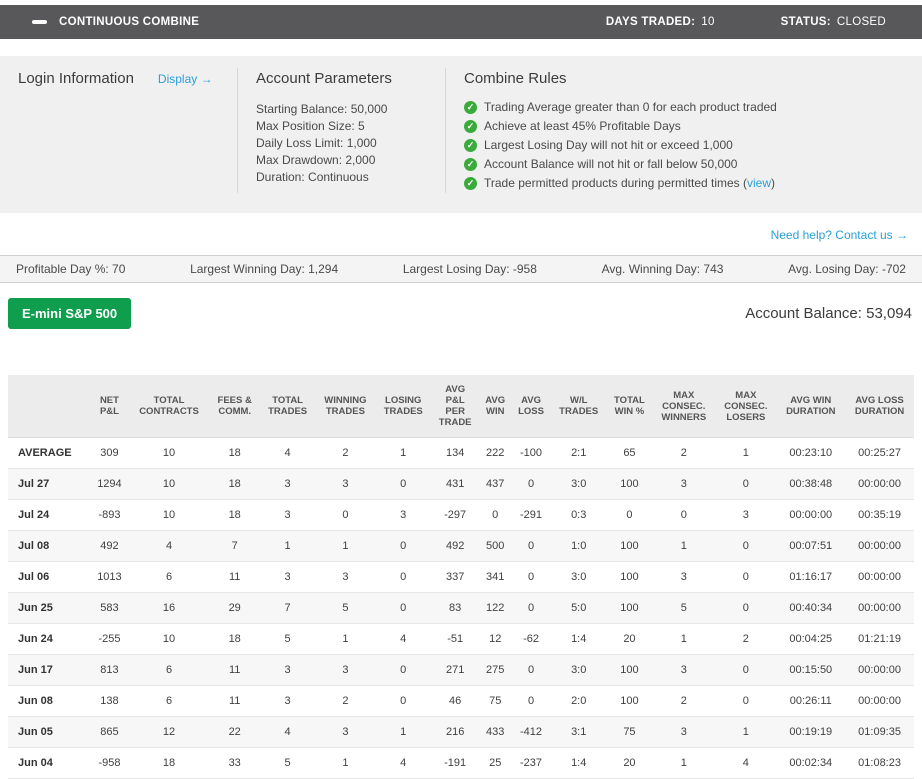  What do you see at coordinates (169, 453) in the screenshot?
I see `table-cell: 10` at bounding box center [169, 453].